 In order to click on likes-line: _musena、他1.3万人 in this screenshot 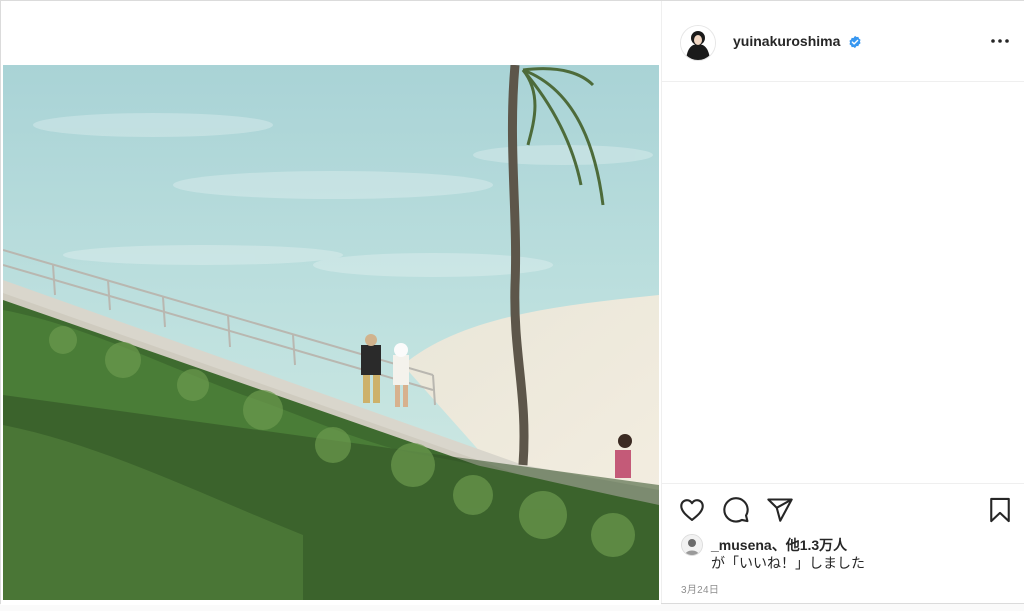, I will do `click(779, 545)`.